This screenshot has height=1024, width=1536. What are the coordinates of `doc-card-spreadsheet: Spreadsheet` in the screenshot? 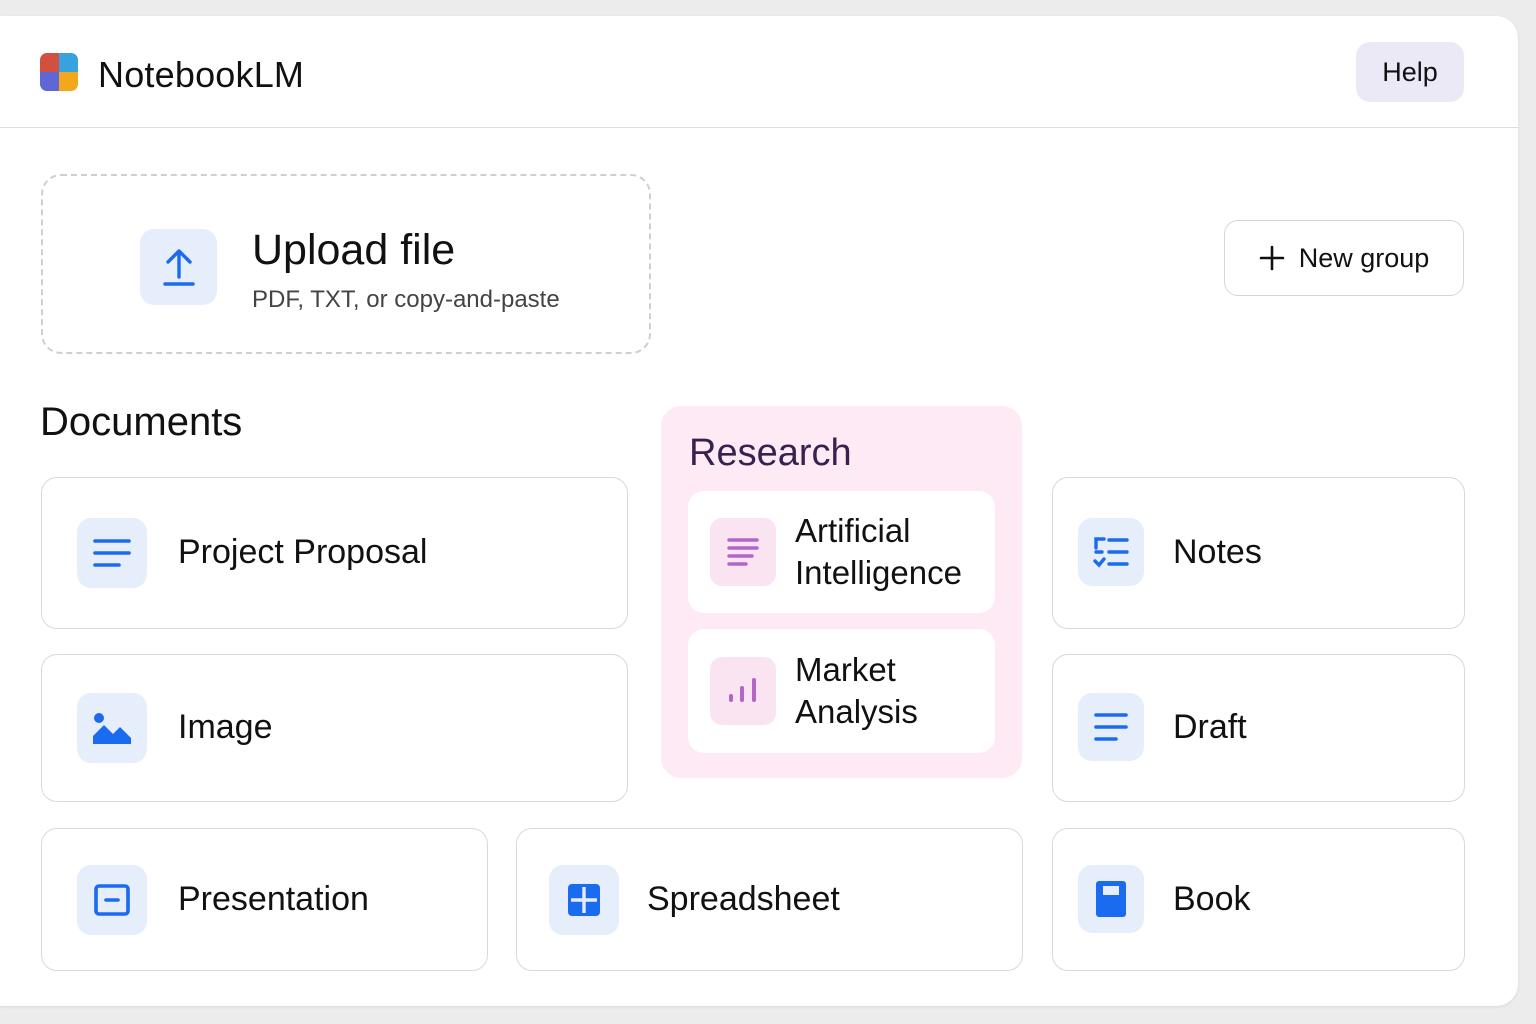 It's located at (769, 899).